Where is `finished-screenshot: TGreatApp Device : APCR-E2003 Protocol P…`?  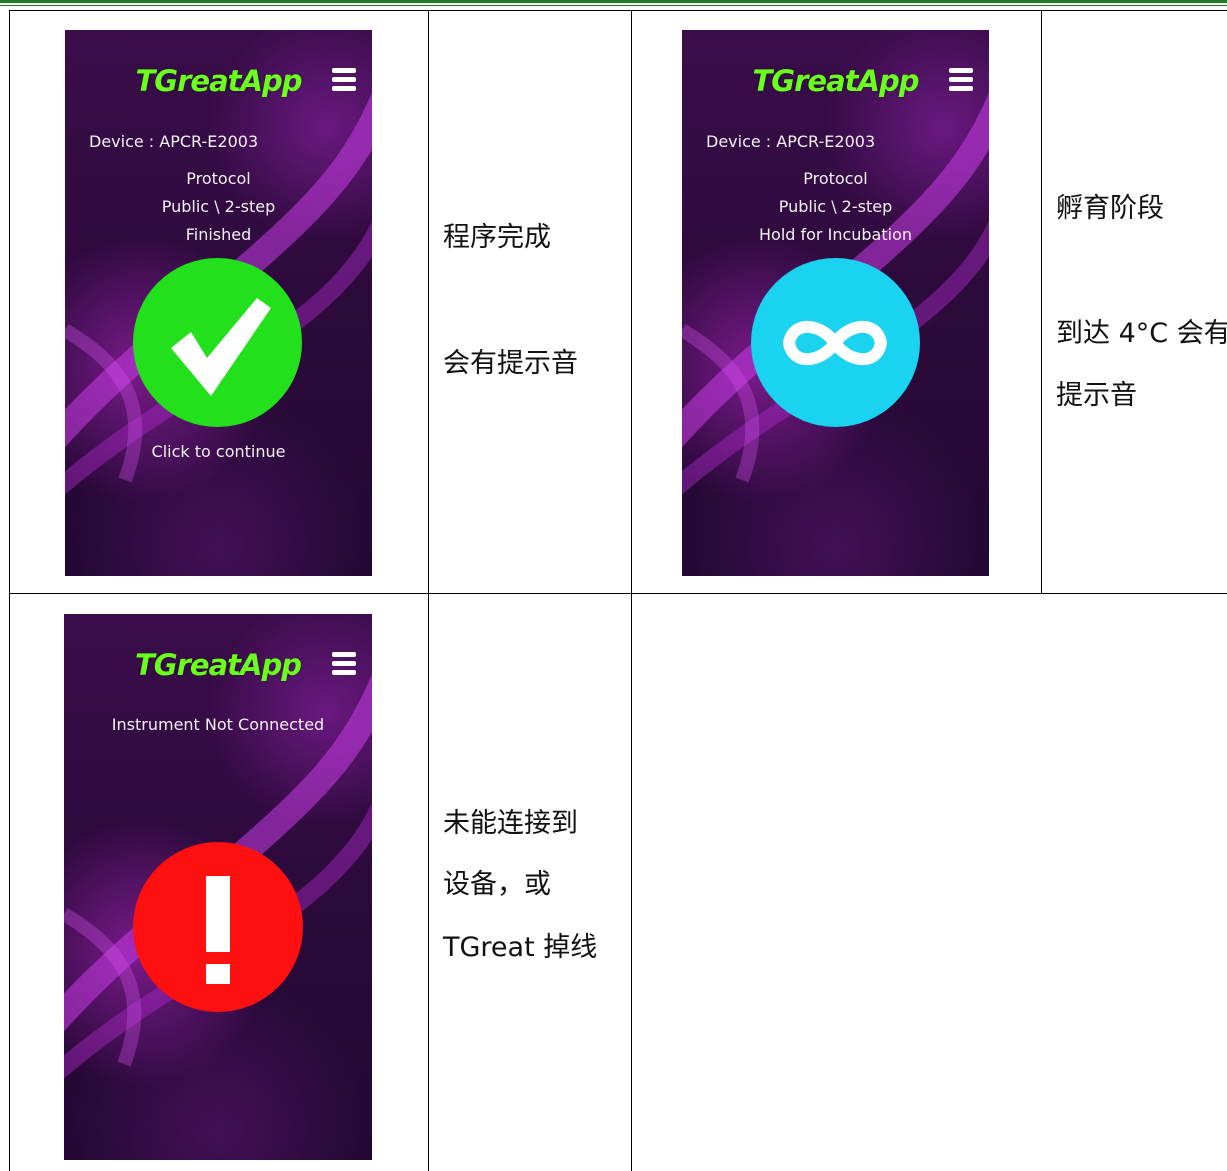
finished-screenshot: TGreatApp Device : APCR-E2003 Protocol P… is located at coordinates (218, 303).